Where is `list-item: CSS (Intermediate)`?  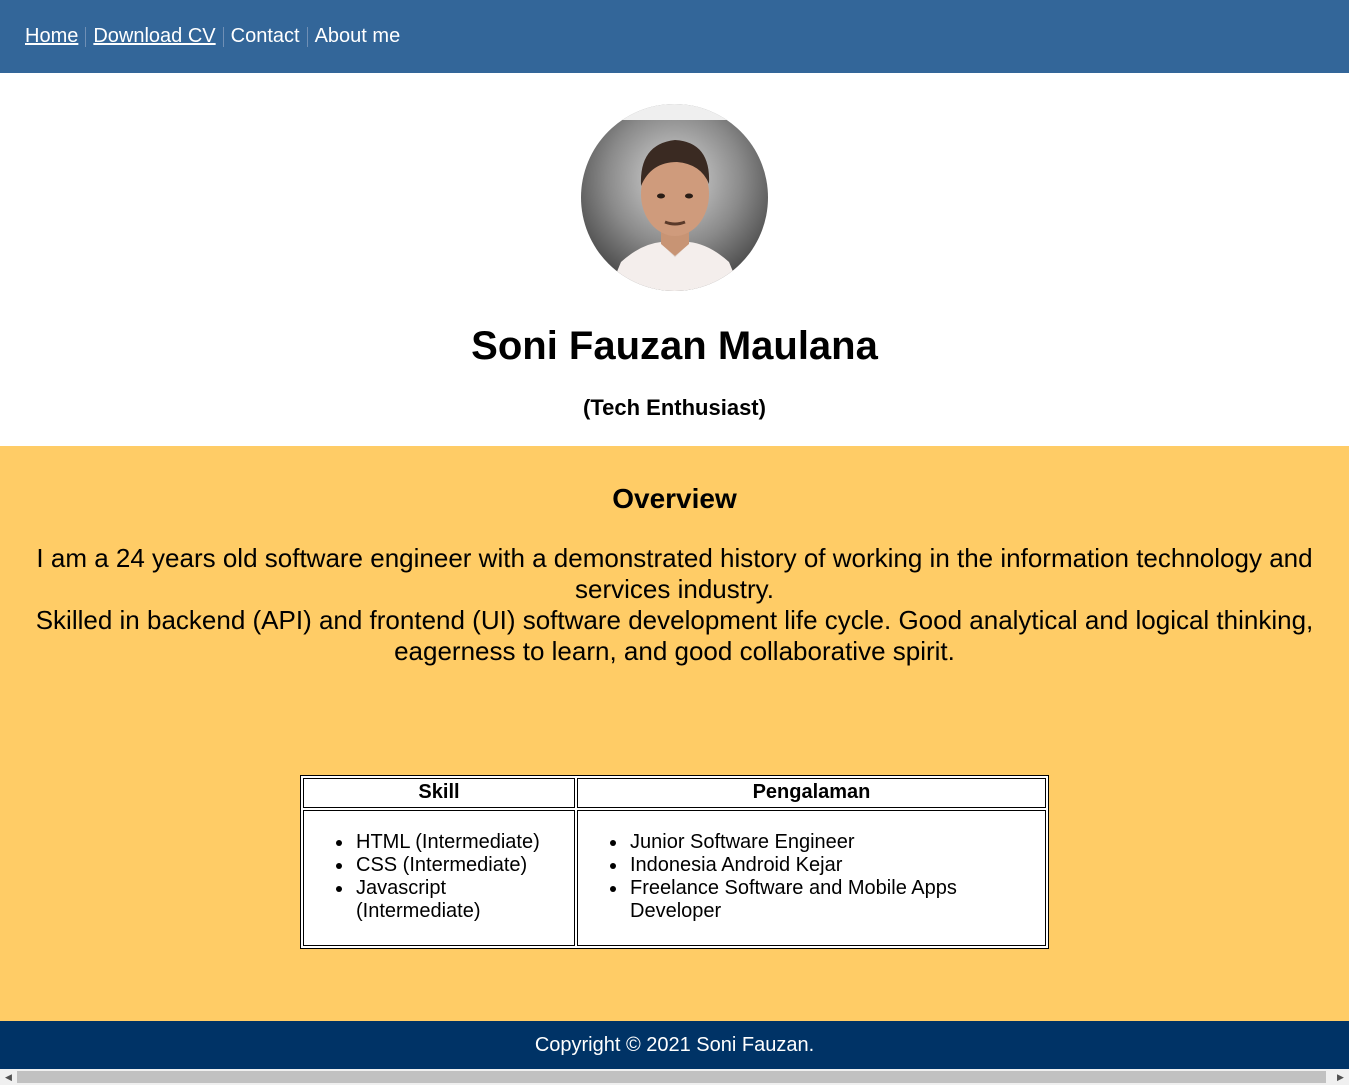
list-item: CSS (Intermediate) is located at coordinates (429, 865).